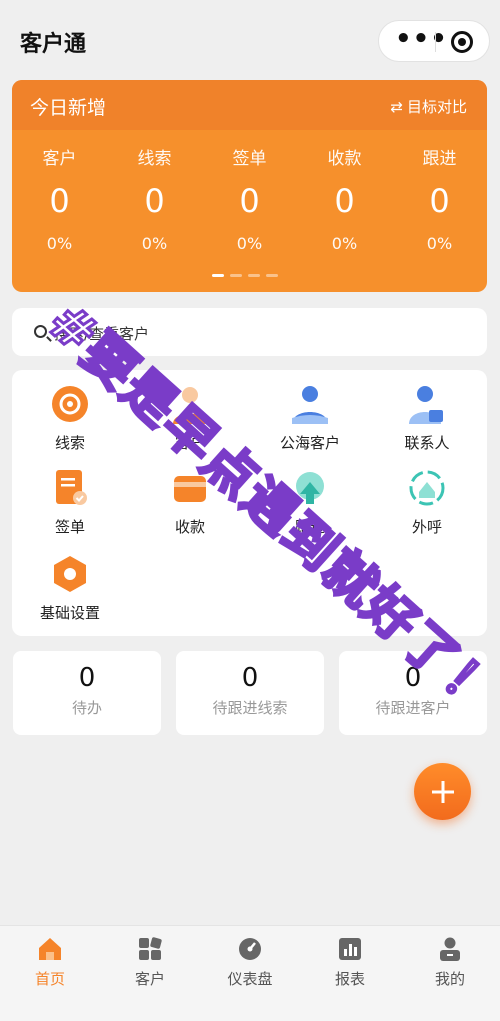  Describe the element at coordinates (50, 949) in the screenshot. I see `home-icon` at that location.